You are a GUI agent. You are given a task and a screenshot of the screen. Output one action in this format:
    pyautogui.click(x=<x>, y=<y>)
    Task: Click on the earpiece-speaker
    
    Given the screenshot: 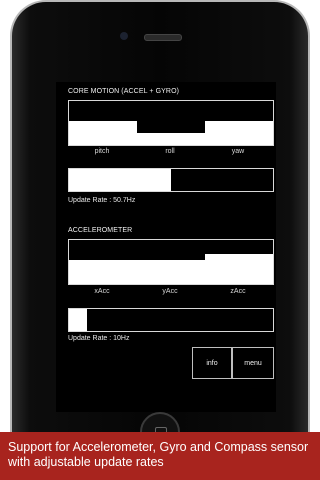 What is the action you would take?
    pyautogui.click(x=163, y=37)
    